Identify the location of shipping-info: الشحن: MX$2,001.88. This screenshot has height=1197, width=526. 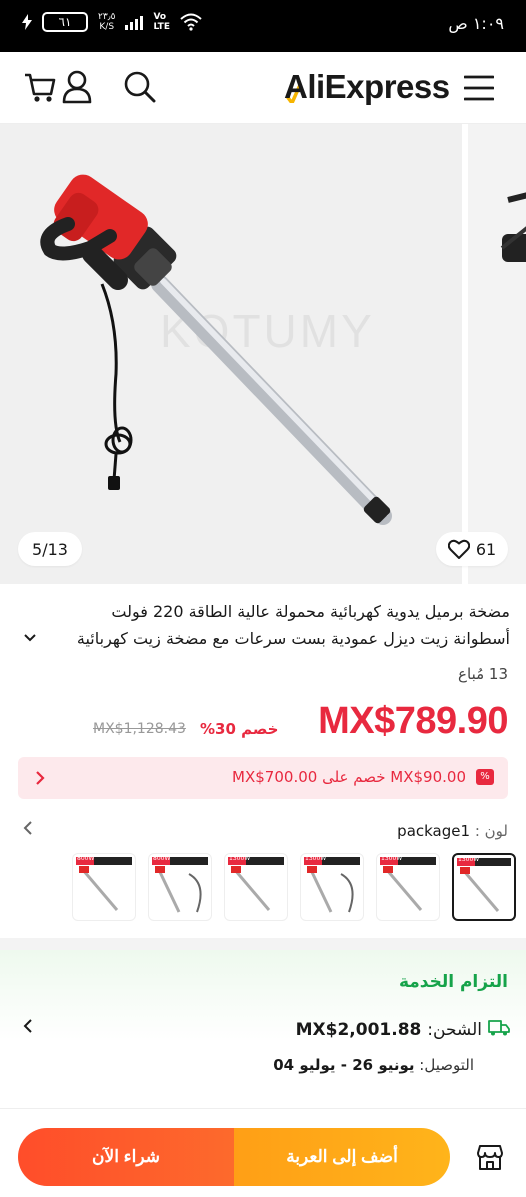
(389, 1030).